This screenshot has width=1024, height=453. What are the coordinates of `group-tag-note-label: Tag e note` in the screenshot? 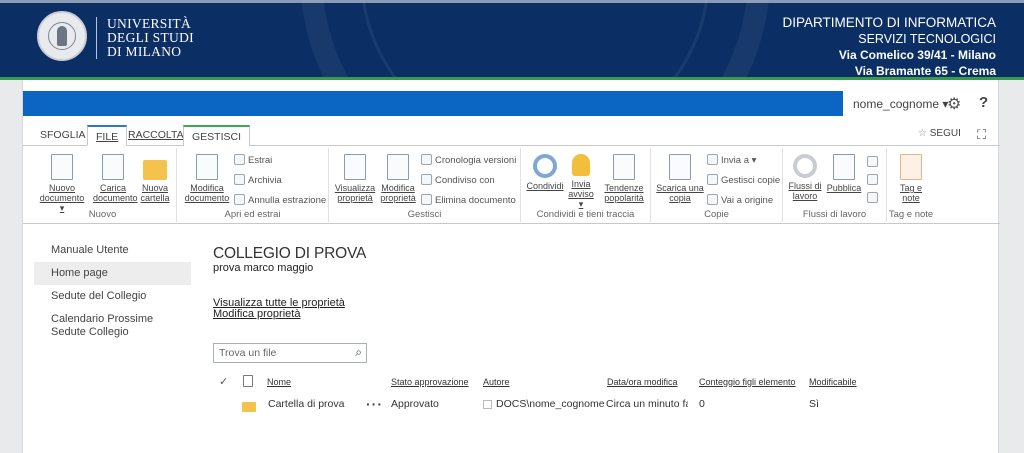 It's located at (911, 214).